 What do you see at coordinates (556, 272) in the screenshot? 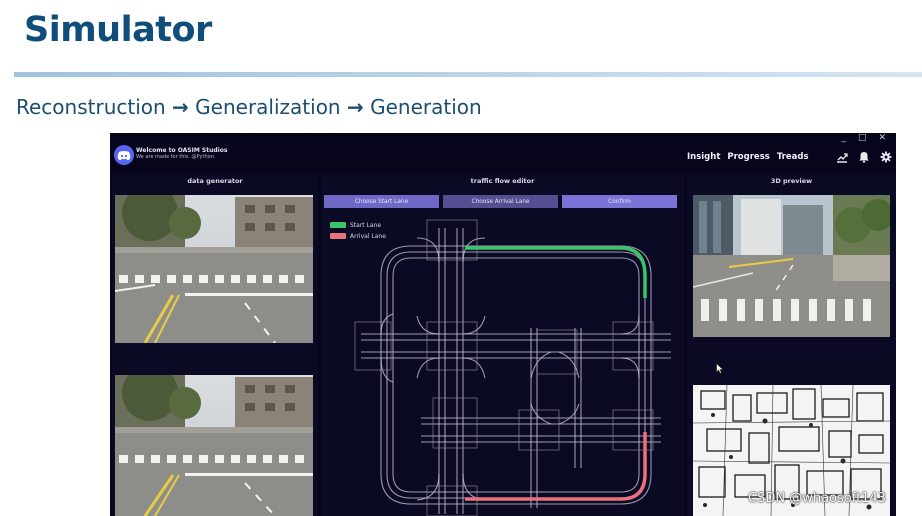
I see `start-lane-path` at bounding box center [556, 272].